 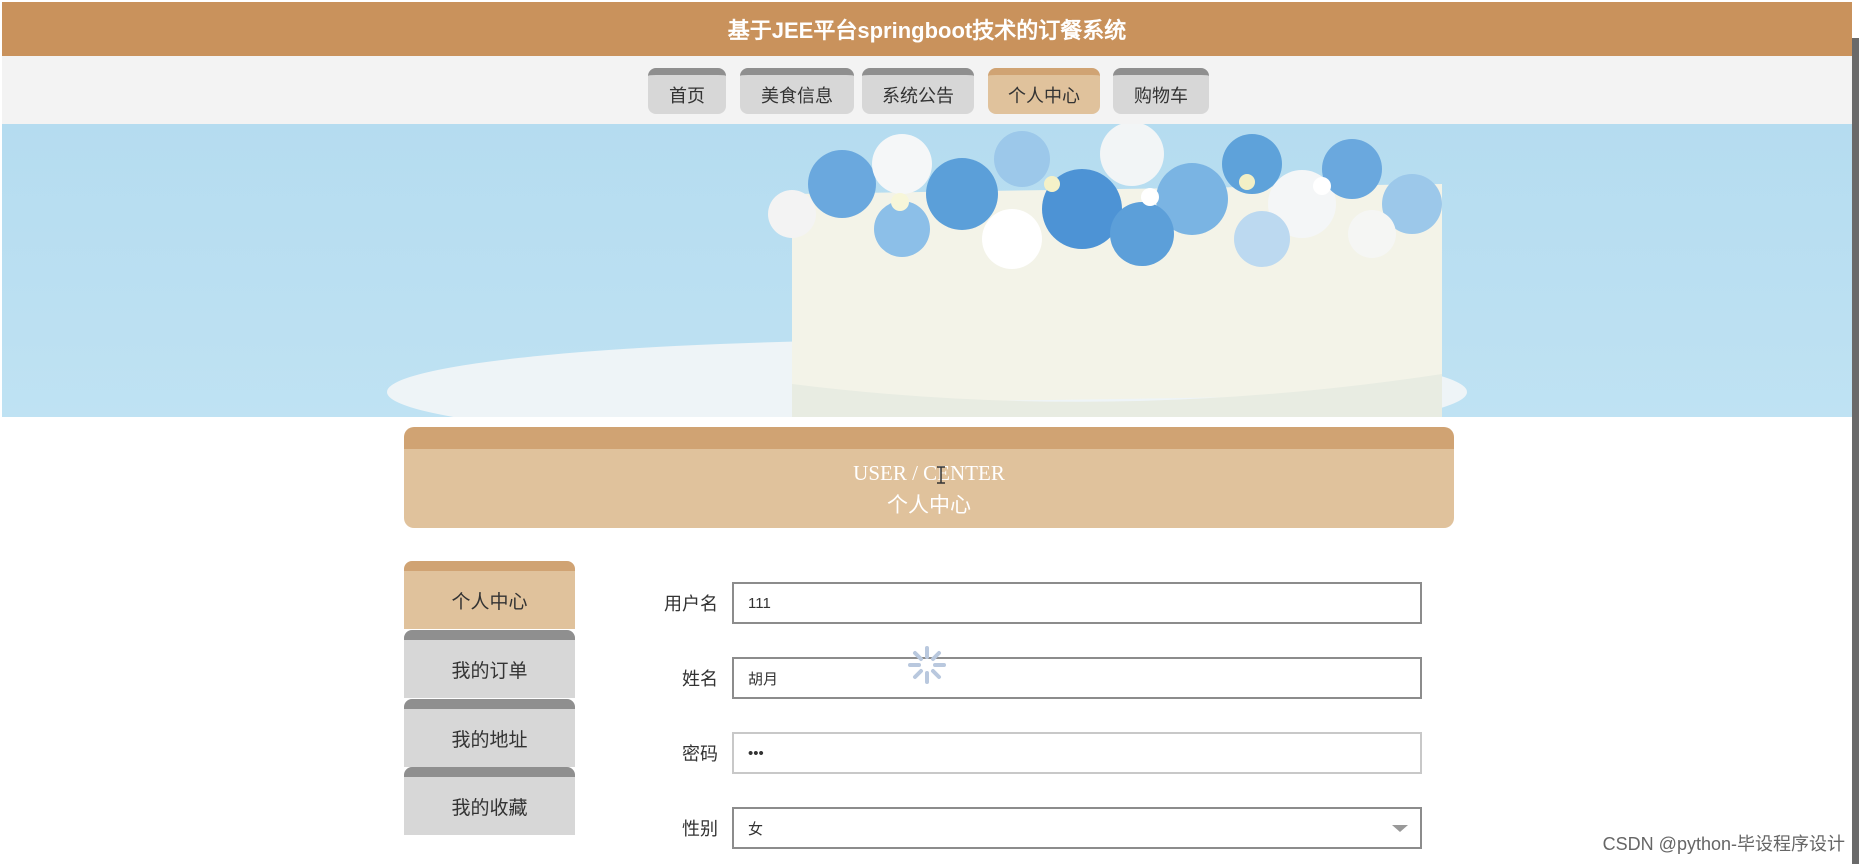 I want to click on gender-label: 性别, so click(x=700, y=829).